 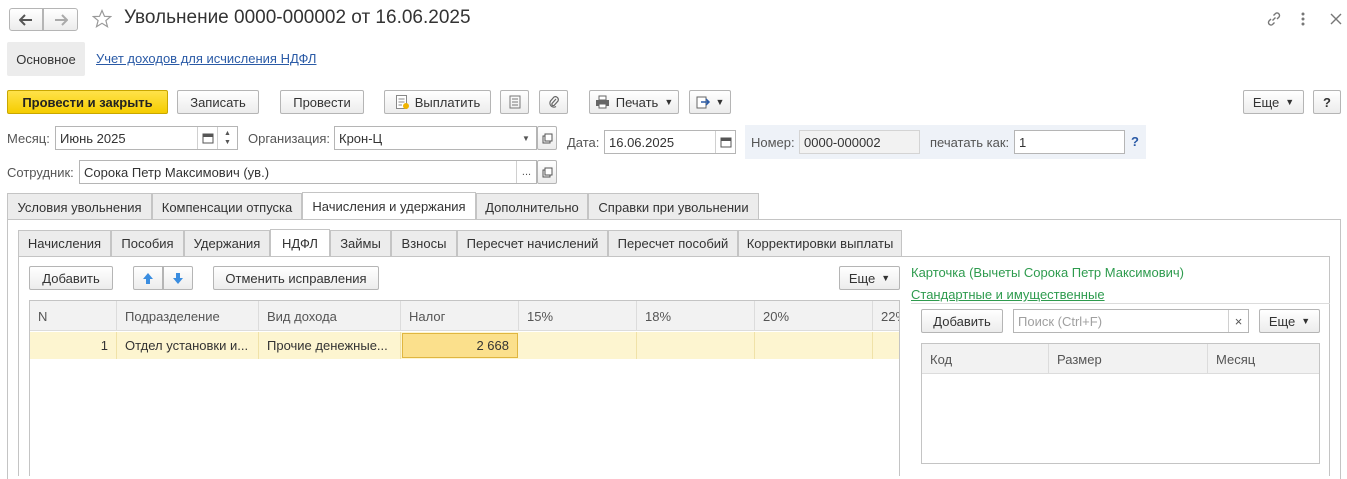 I want to click on date-calendar-button, so click(x=725, y=142).